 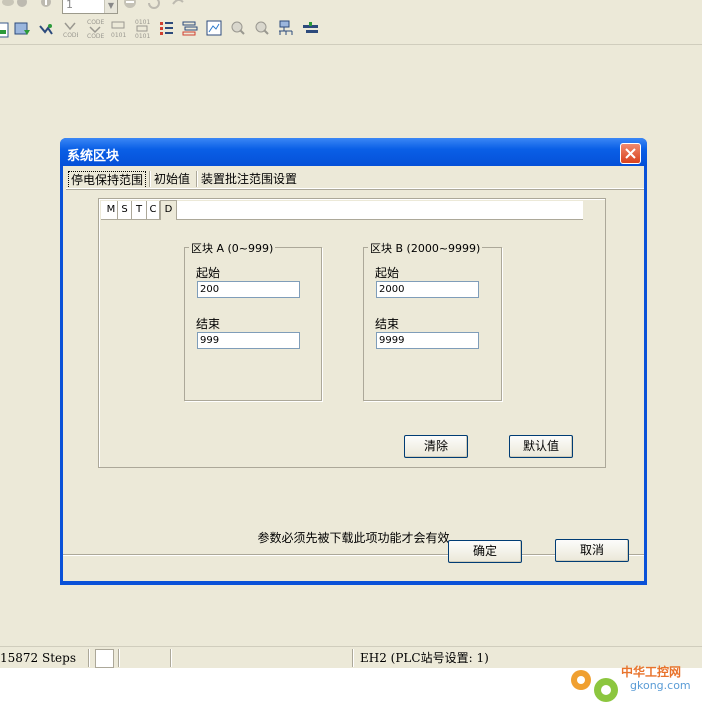 I want to click on pause-icon, so click(x=130, y=6).